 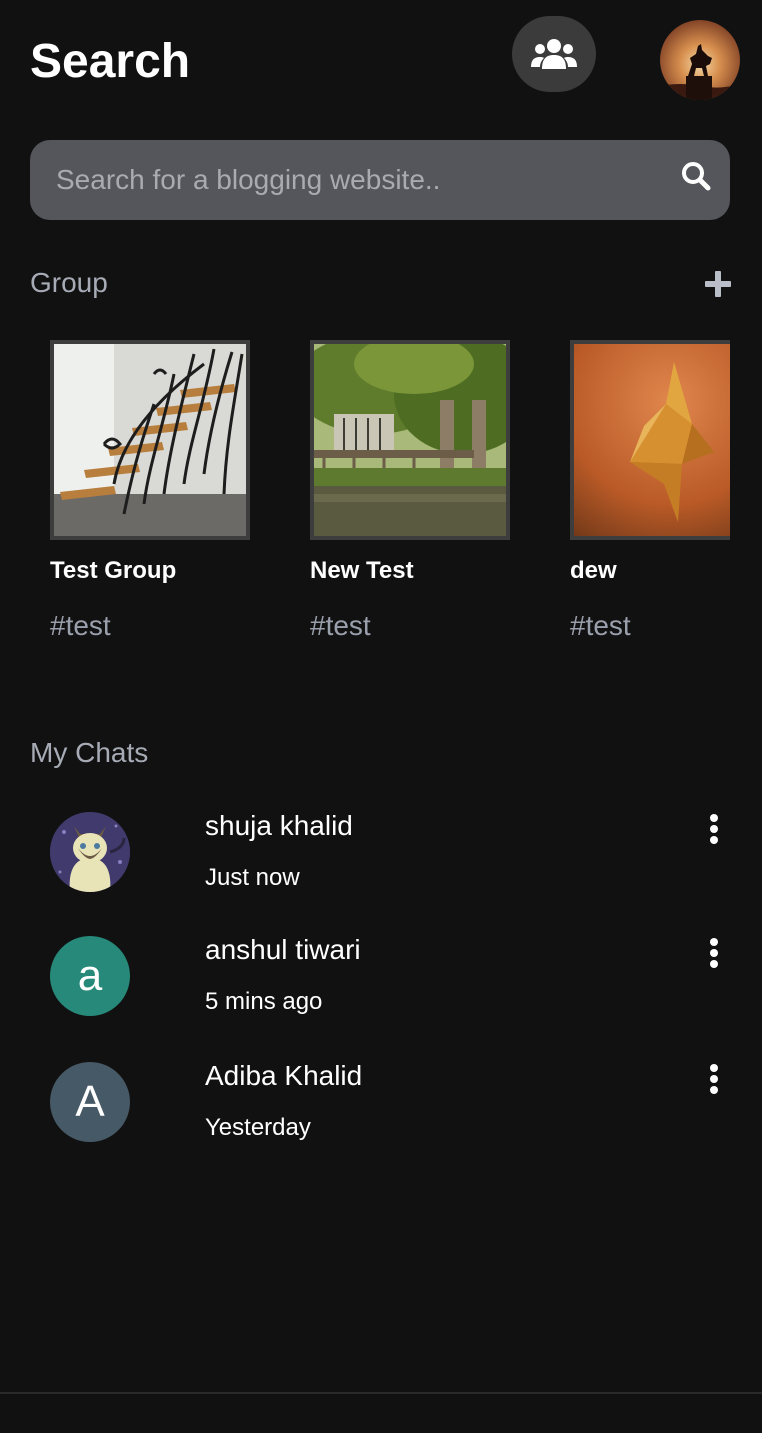 I want to click on chat-timestamp: Yesterday, so click(x=258, y=1127).